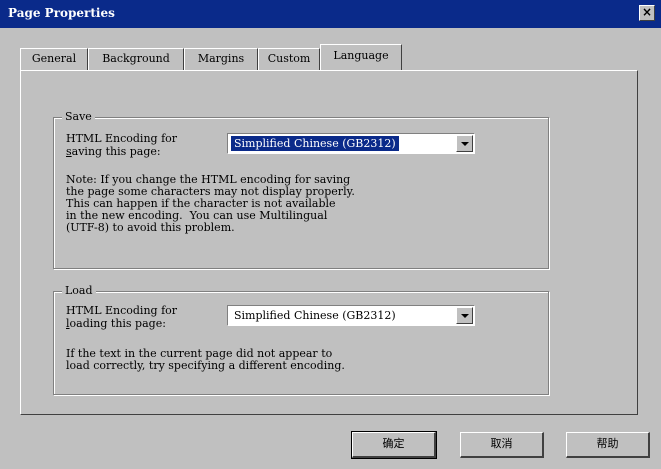 The width and height of the screenshot is (661, 469). I want to click on load-encoding-label-line1: HTML Encoding for, so click(122, 310).